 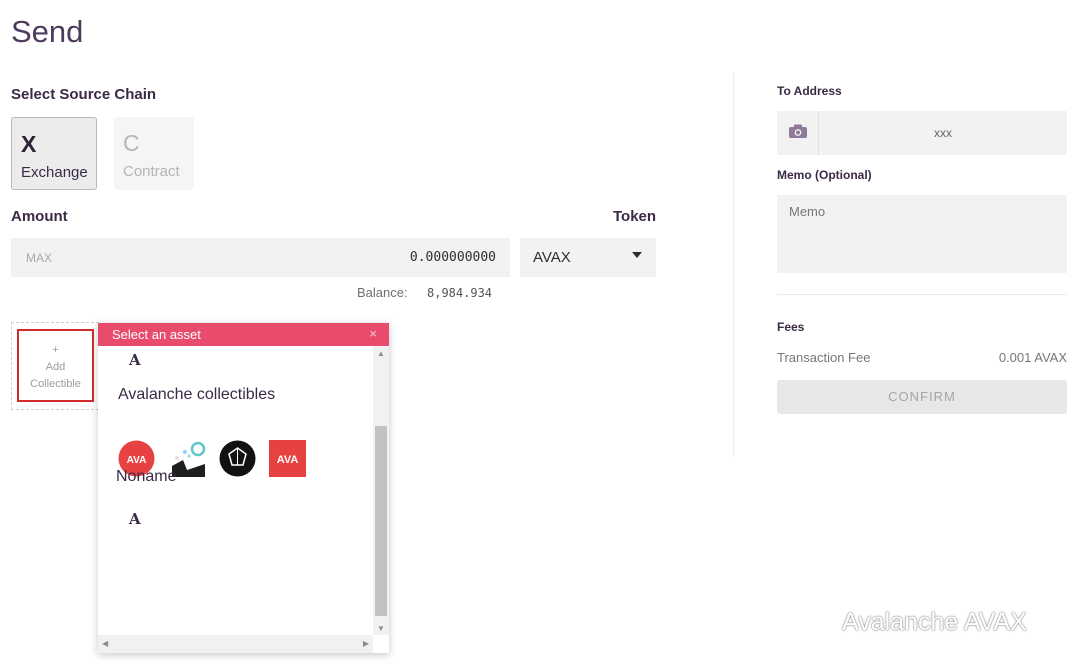 I want to click on wechat-icon, so click(x=822, y=621).